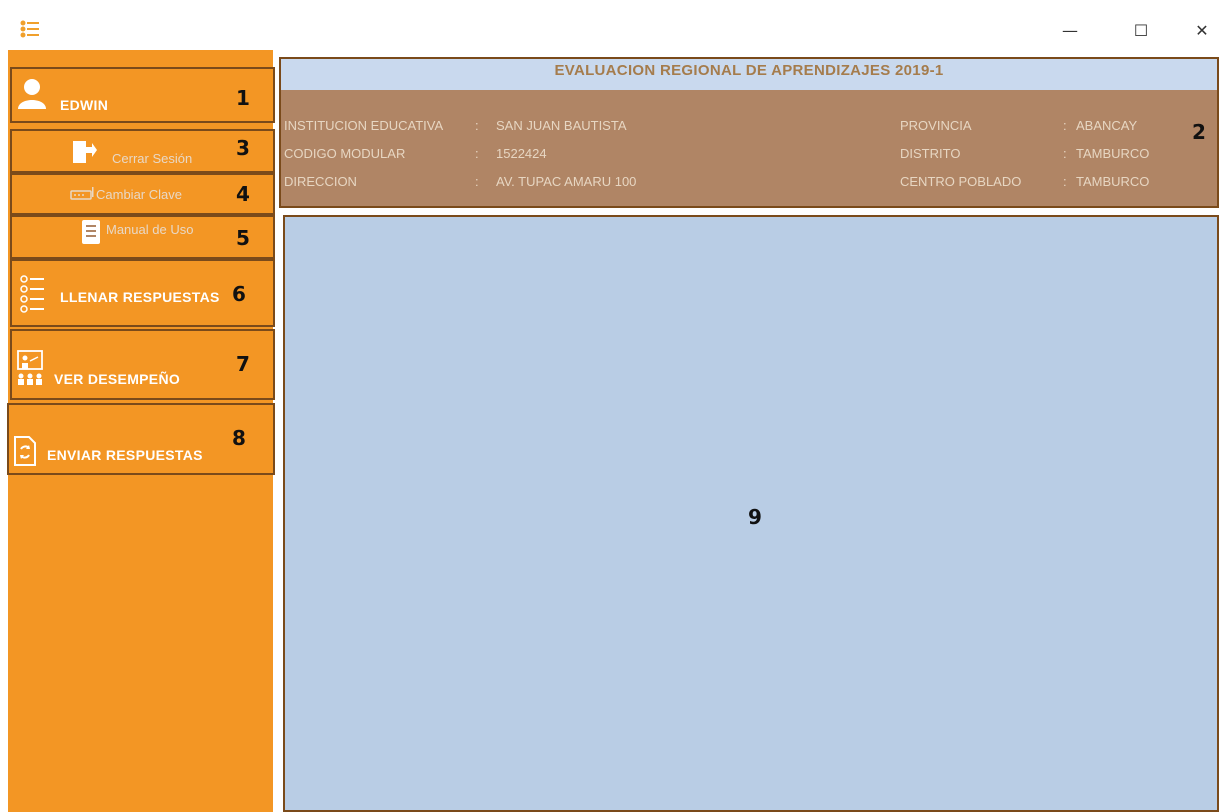 The image size is (1219, 812). Describe the element at coordinates (239, 294) in the screenshot. I see `annotation-6: 6` at that location.